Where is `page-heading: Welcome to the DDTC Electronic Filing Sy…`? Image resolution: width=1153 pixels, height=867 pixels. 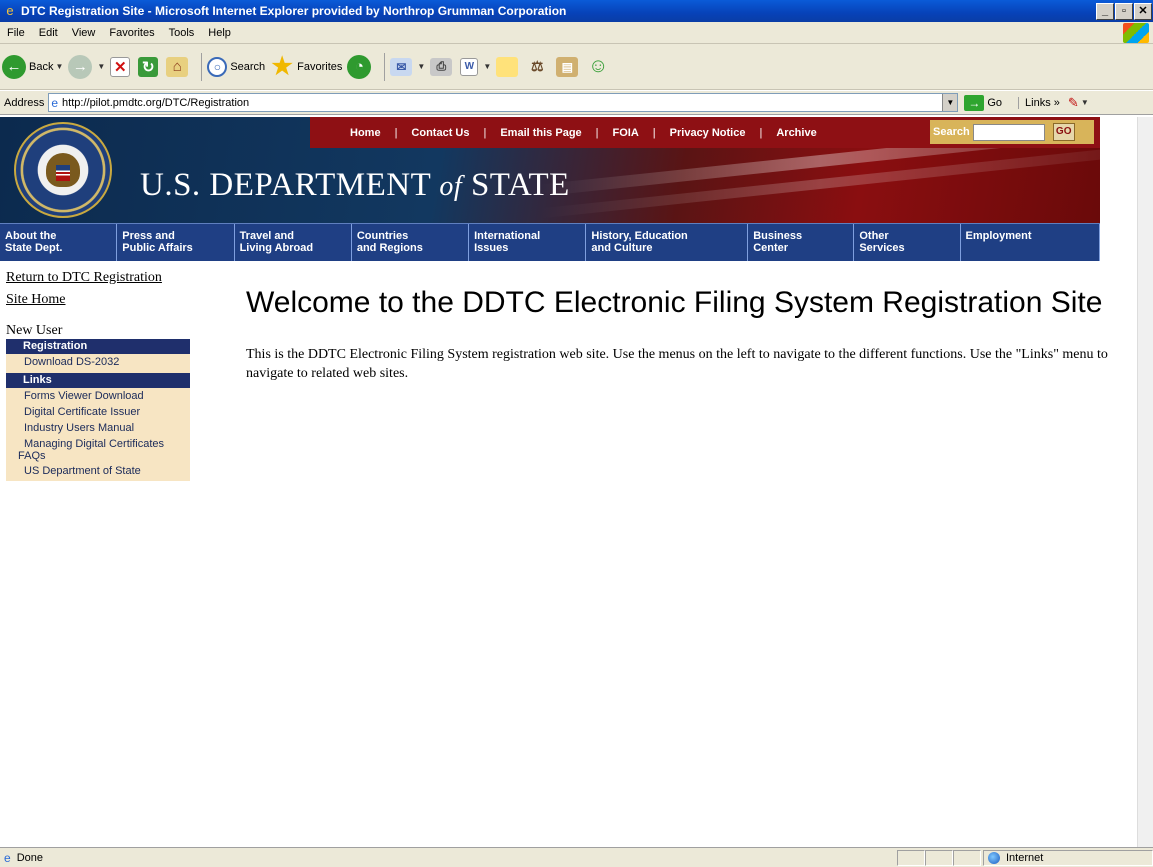
page-heading: Welcome to the DDTC Electronic Filing Sy… is located at coordinates (674, 302).